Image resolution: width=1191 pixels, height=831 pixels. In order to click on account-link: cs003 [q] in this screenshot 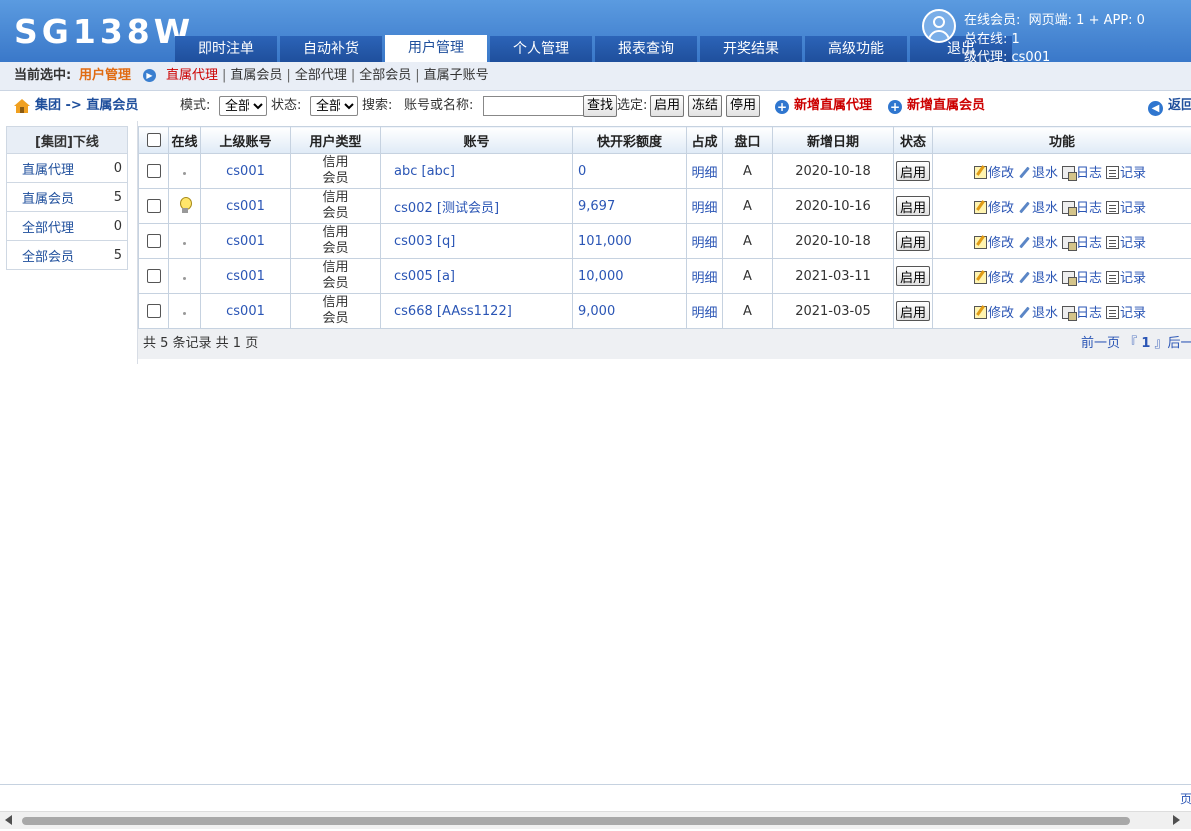, I will do `click(476, 241)`.